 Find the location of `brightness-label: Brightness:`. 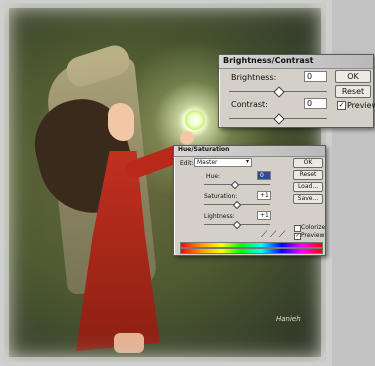

brightness-label: Brightness: is located at coordinates (254, 77).